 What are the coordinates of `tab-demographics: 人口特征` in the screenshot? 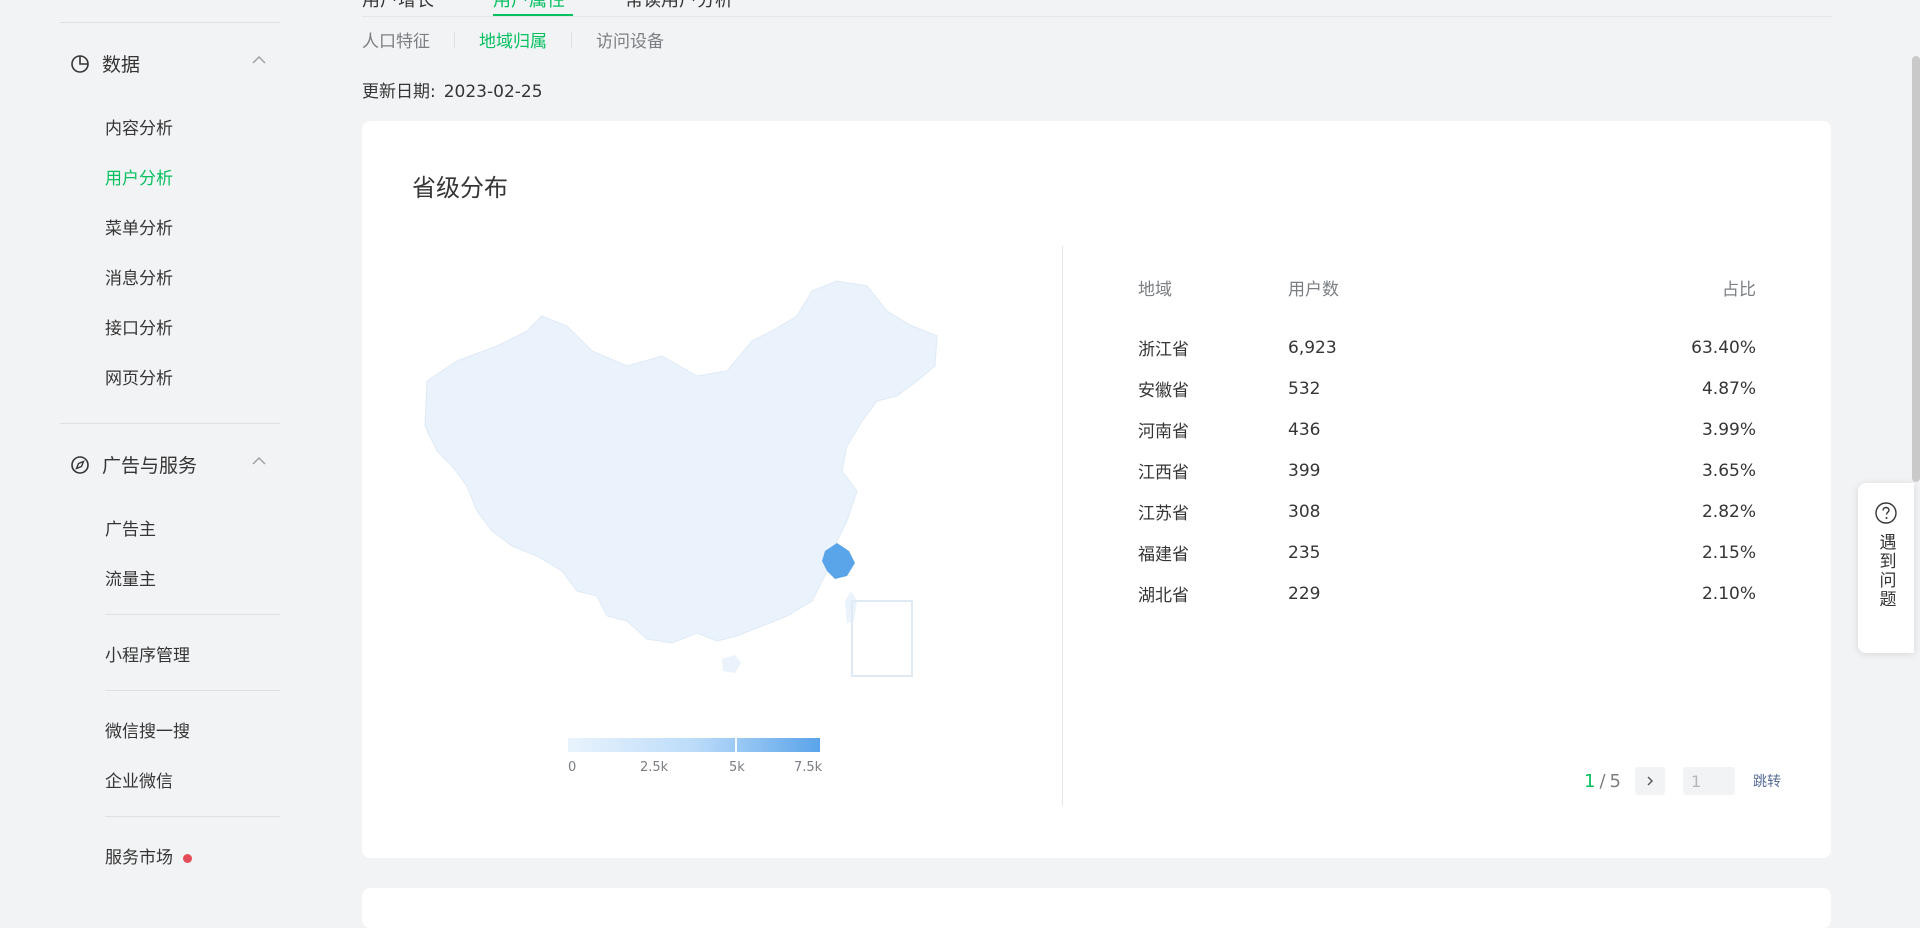 It's located at (396, 39).